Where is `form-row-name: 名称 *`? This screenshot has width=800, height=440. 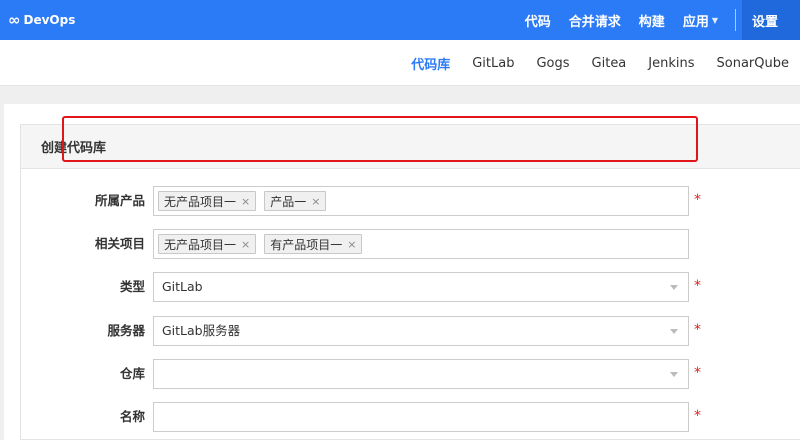
form-row-name: 名称 * is located at coordinates (410, 417).